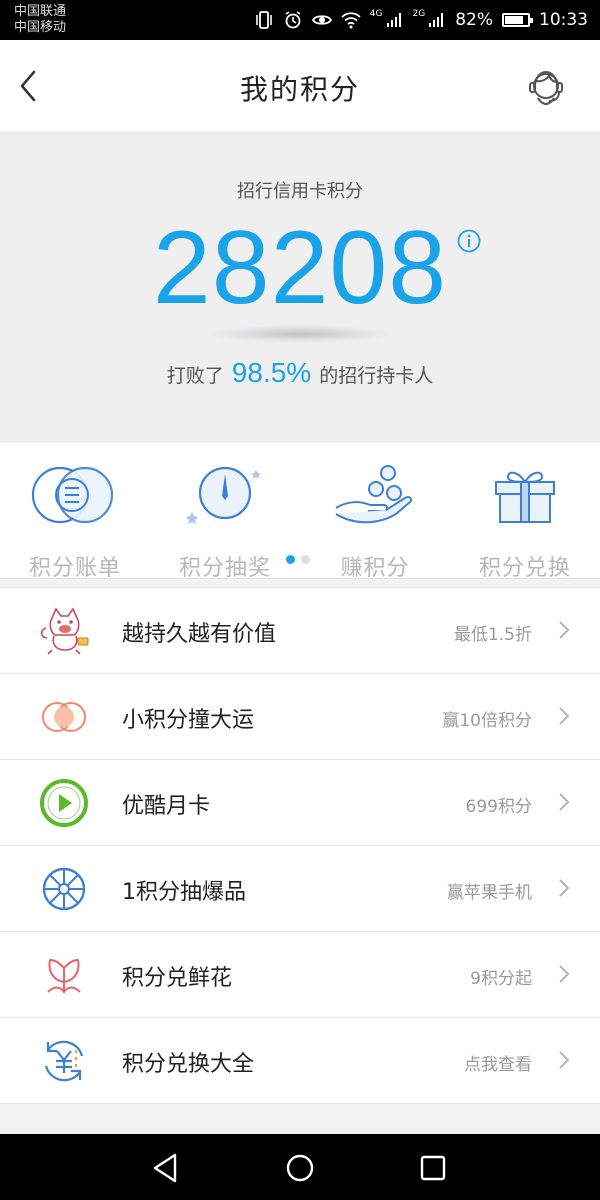 The height and width of the screenshot is (1200, 600). What do you see at coordinates (525, 497) in the screenshot?
I see `gift-box-icon` at bounding box center [525, 497].